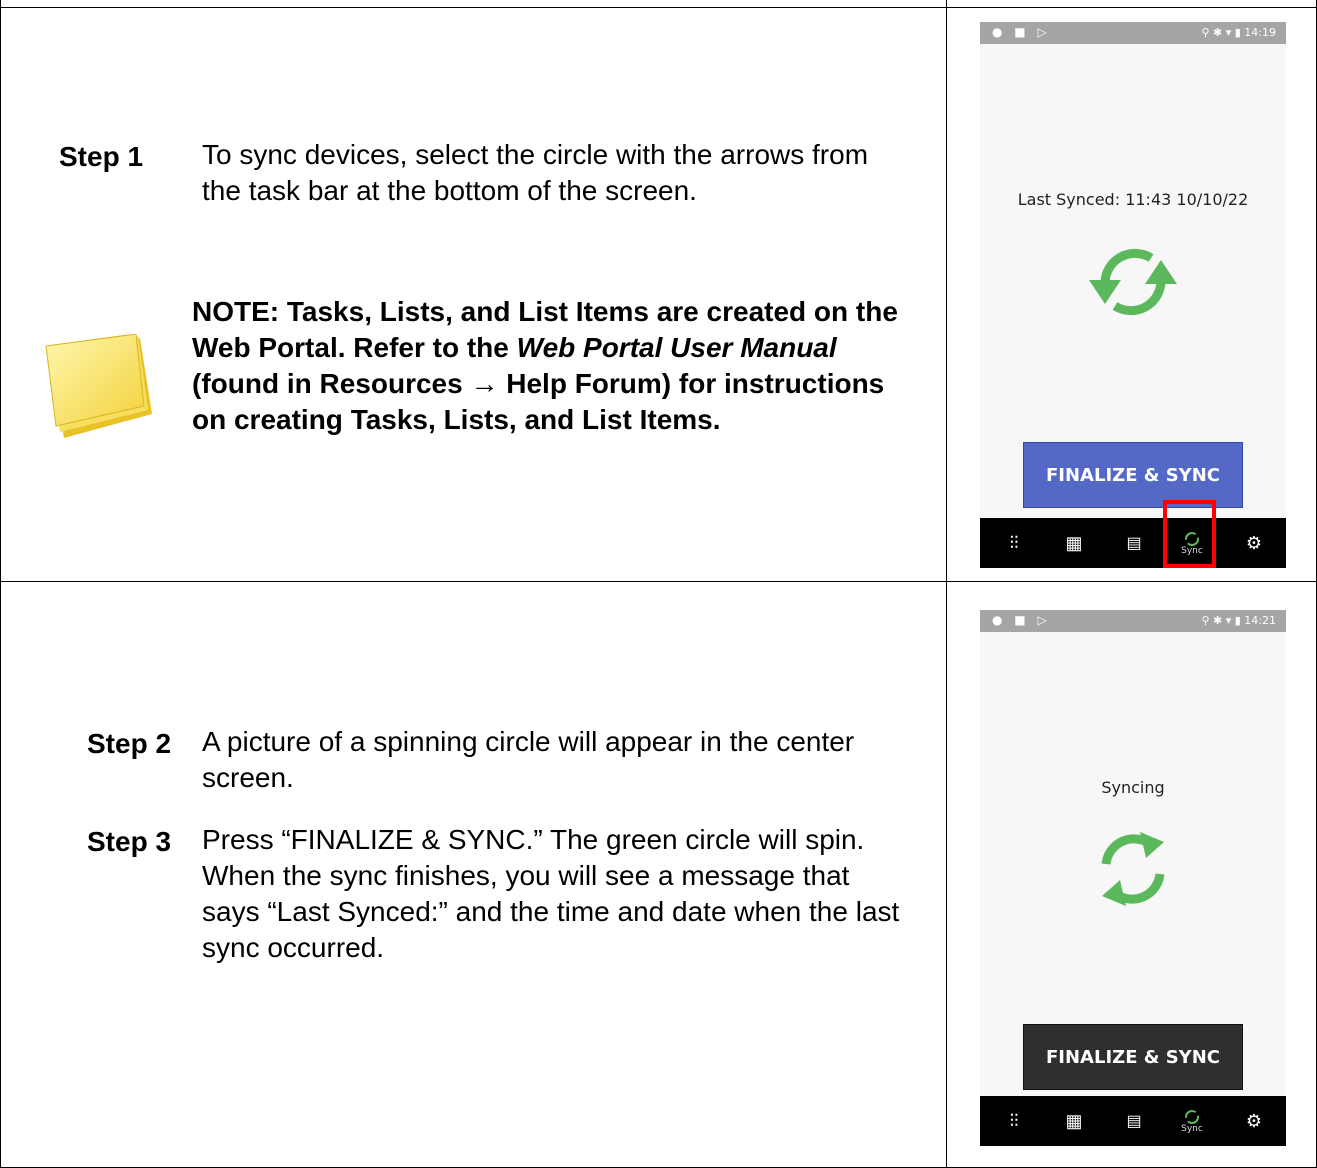 The width and height of the screenshot is (1317, 1168). What do you see at coordinates (1238, 620) in the screenshot?
I see `status-right: ⚲ ✱ ▾ ▮ 14:21` at bounding box center [1238, 620].